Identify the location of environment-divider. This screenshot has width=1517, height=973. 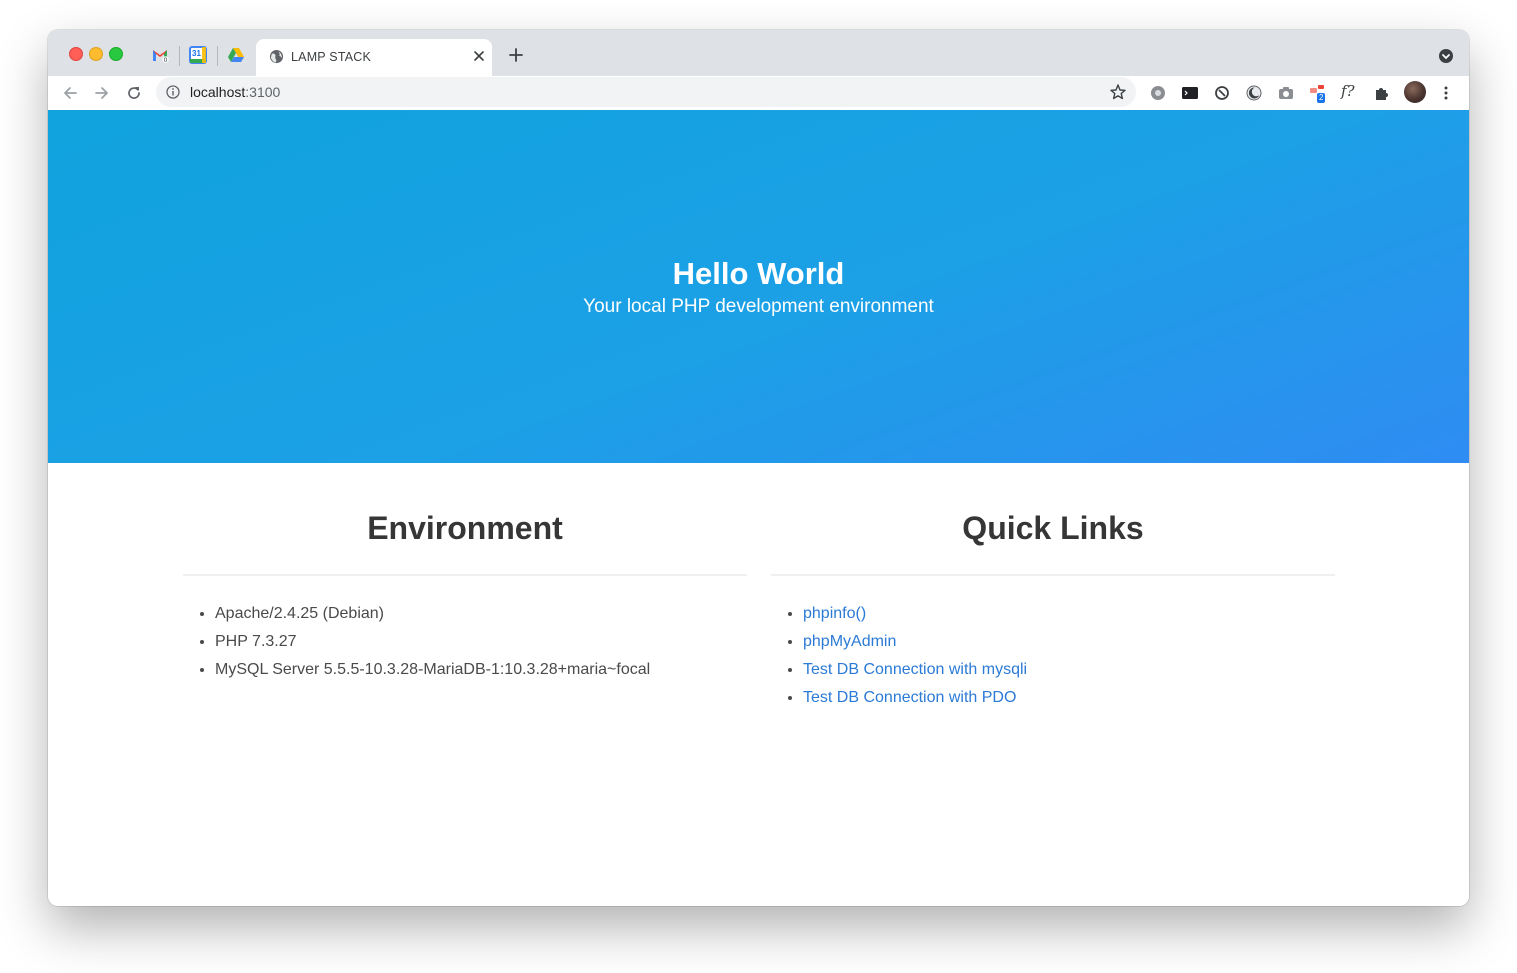
(465, 575).